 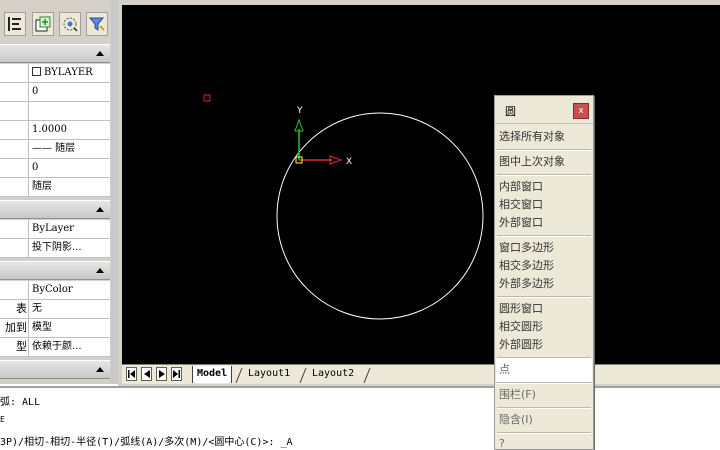 What do you see at coordinates (69, 290) in the screenshot?
I see `property-value: ByColor` at bounding box center [69, 290].